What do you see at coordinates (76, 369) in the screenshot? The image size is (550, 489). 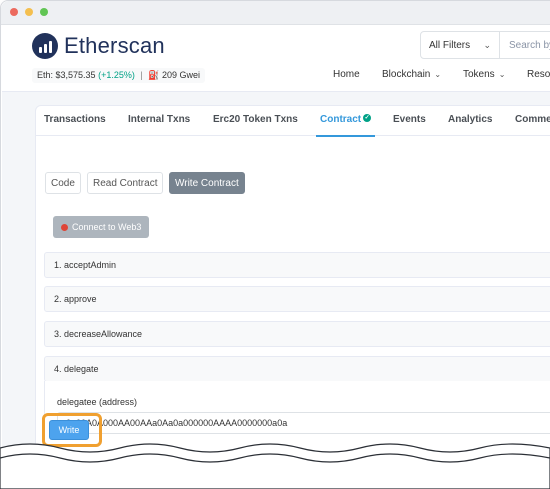 I see `function-label: 4. delegate` at bounding box center [76, 369].